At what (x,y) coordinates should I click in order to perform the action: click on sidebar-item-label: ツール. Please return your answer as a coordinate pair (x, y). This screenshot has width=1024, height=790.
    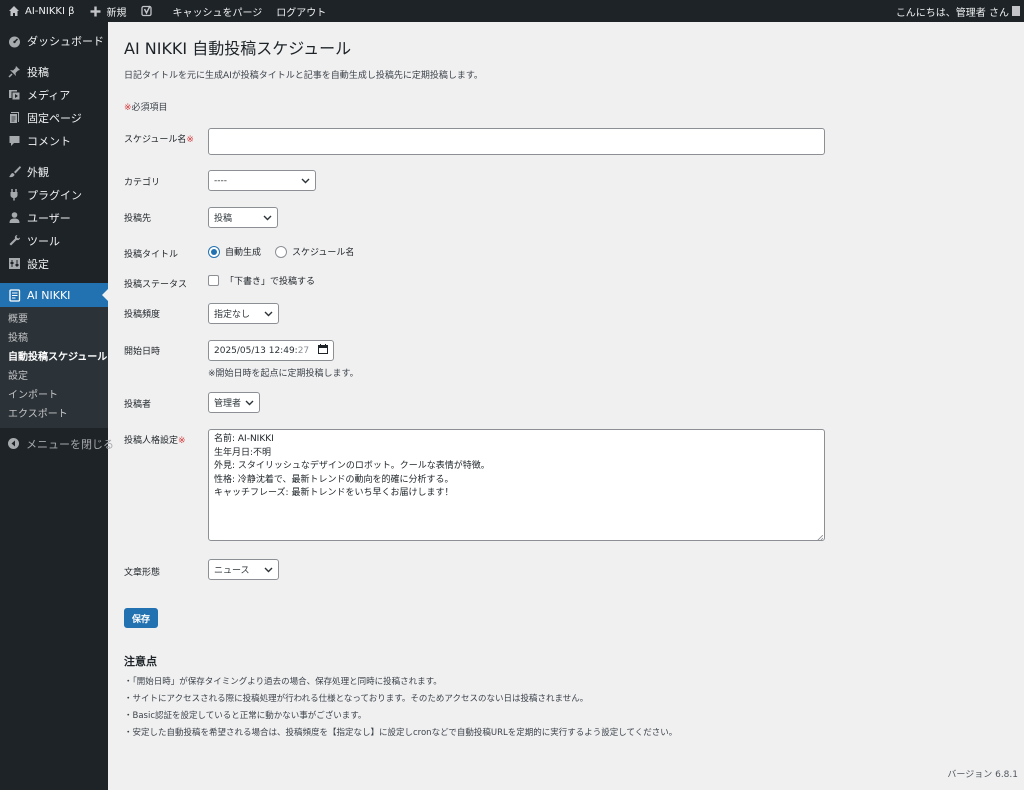
    Looking at the image, I should click on (43, 241).